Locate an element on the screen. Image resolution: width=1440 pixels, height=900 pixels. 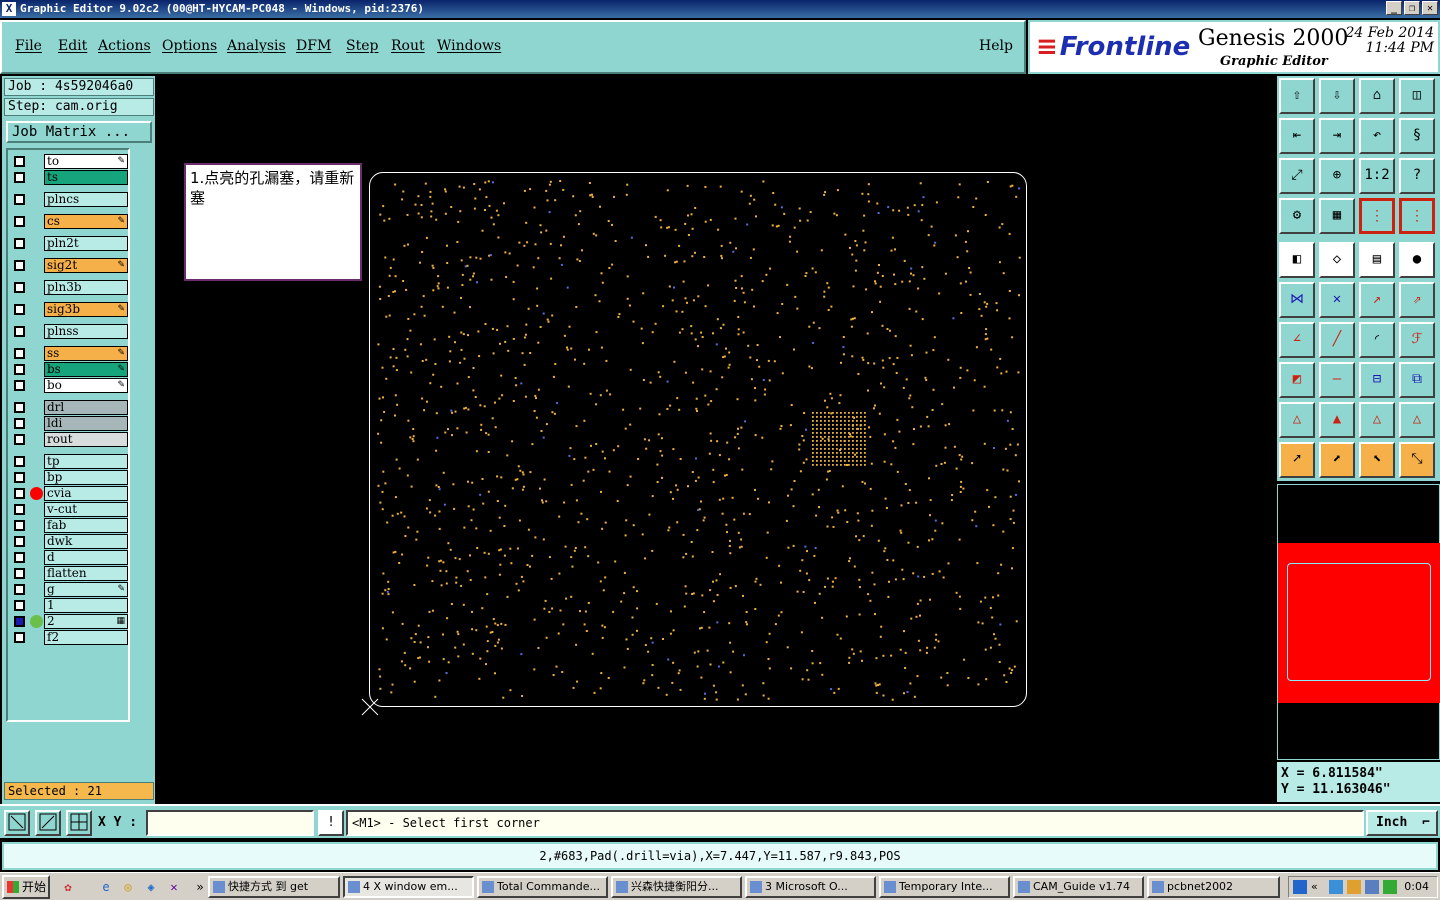
window-button: ◫ is located at coordinates (1417, 96).